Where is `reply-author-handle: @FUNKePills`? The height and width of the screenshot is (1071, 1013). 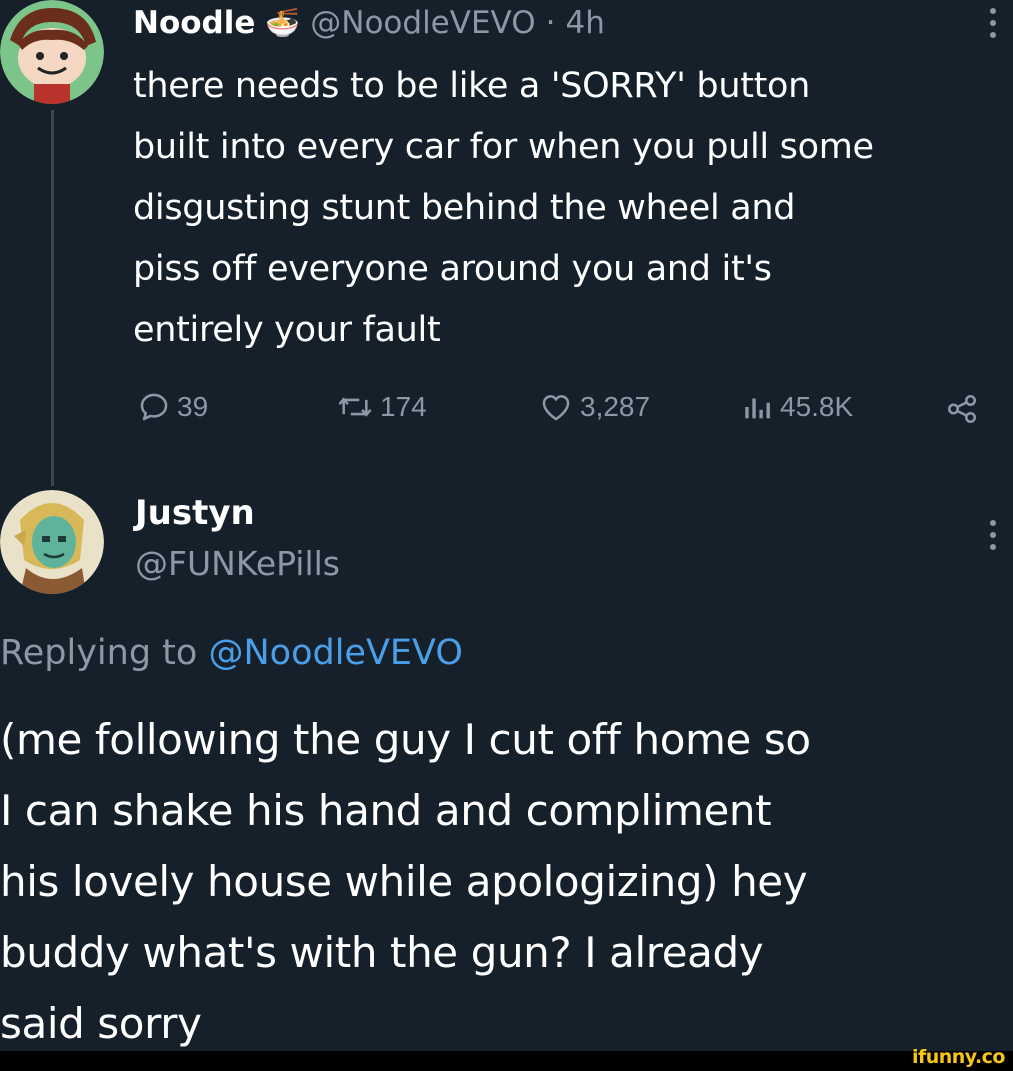
reply-author-handle: @FUNKePills is located at coordinates (237, 564).